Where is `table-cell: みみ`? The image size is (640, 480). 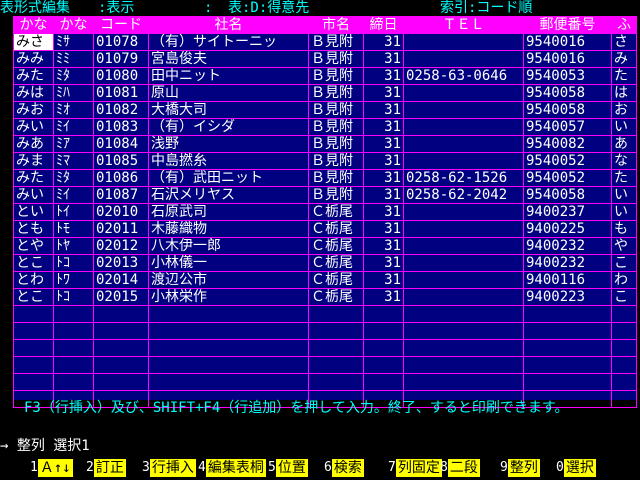
table-cell: みみ is located at coordinates (33, 59).